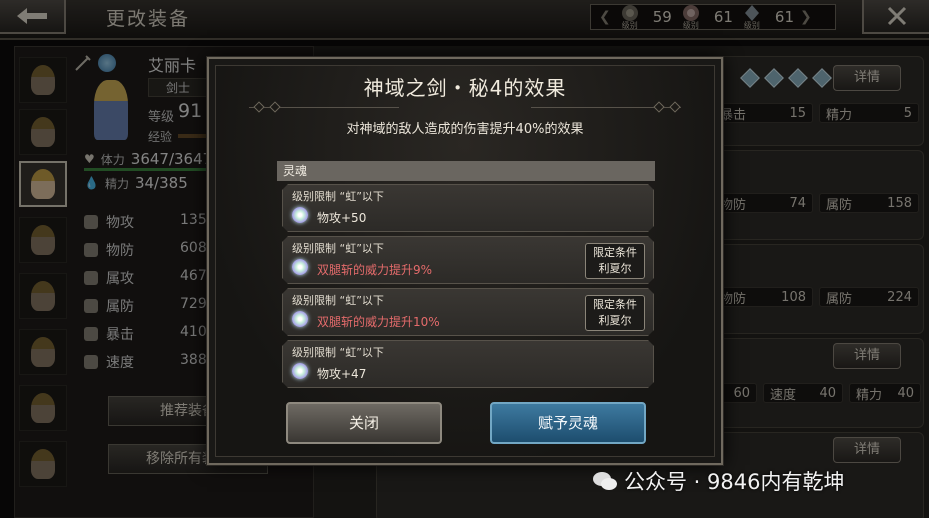 This screenshot has width=929, height=518. I want to click on close-button: 关闭, so click(364, 423).